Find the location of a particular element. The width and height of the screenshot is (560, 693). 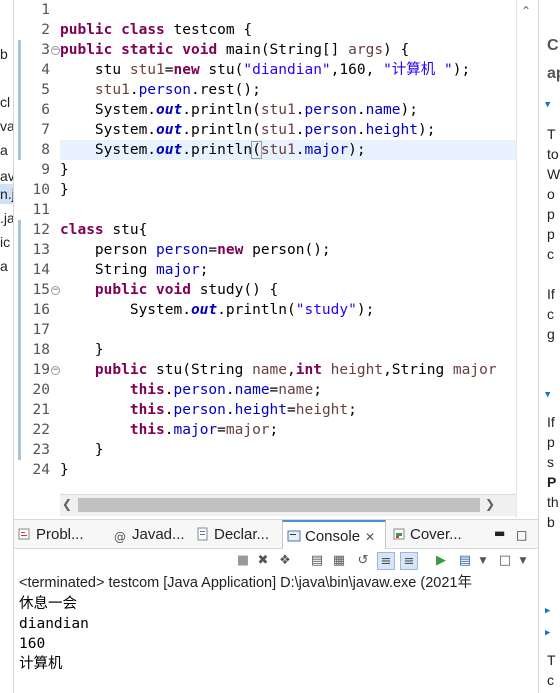

package-explorer-item: b is located at coordinates (4, 54).